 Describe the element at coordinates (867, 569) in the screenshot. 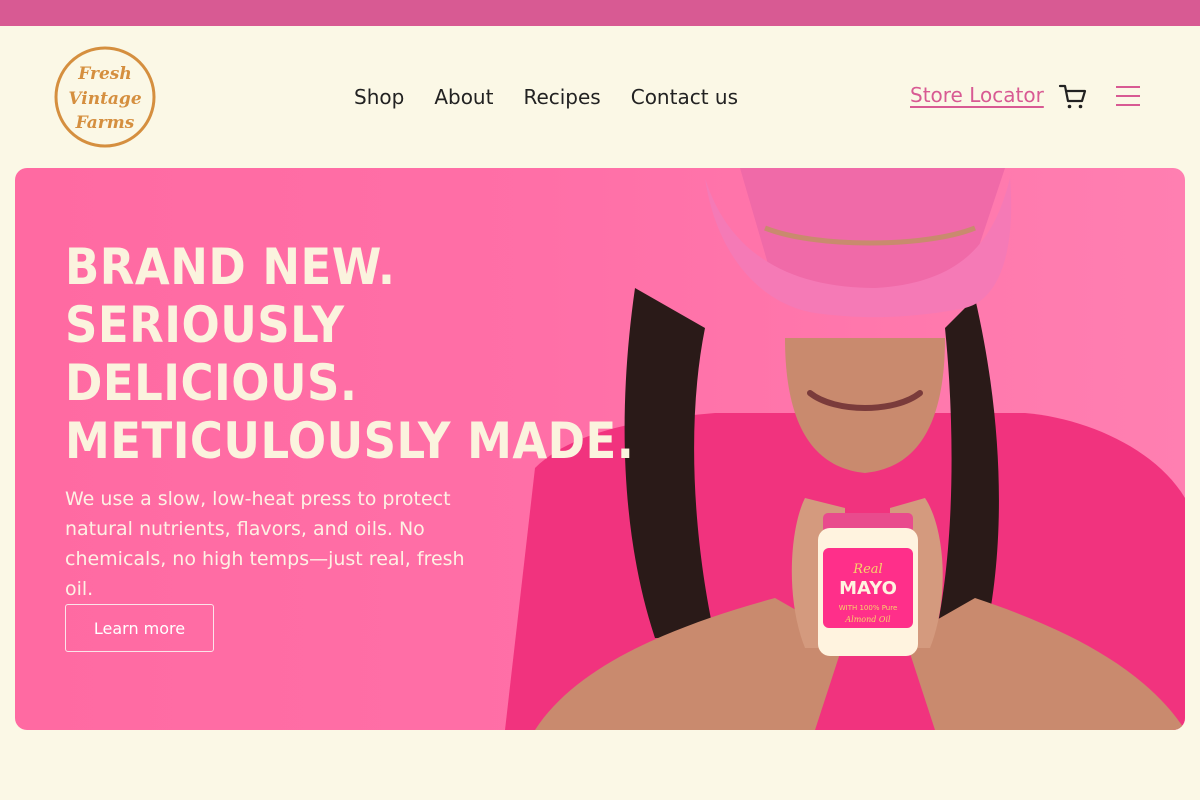

I see `jar-label-script: Real` at that location.